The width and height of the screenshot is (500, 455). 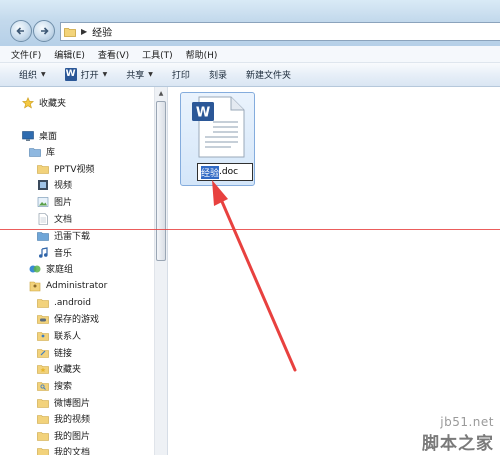 I want to click on menu-help: 帮助(H), so click(x=202, y=54).